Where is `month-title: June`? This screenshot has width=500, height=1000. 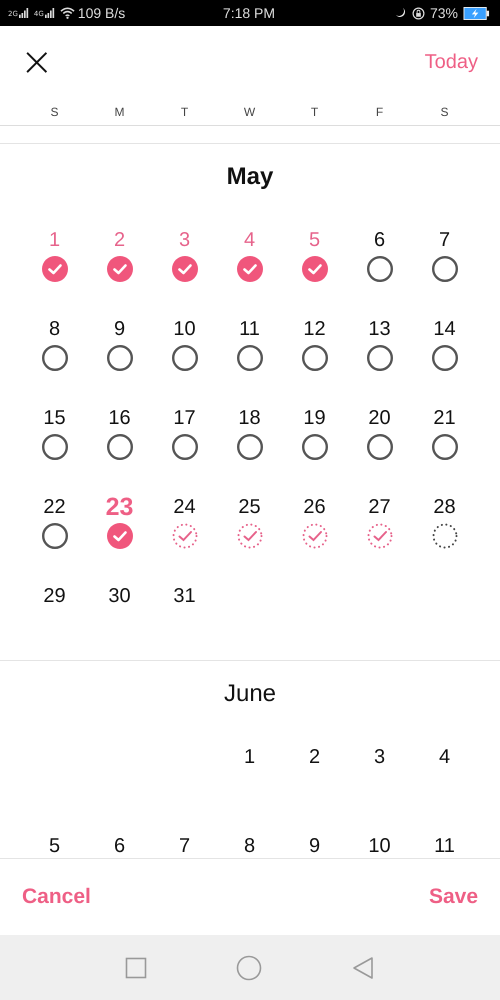 month-title: June is located at coordinates (250, 693).